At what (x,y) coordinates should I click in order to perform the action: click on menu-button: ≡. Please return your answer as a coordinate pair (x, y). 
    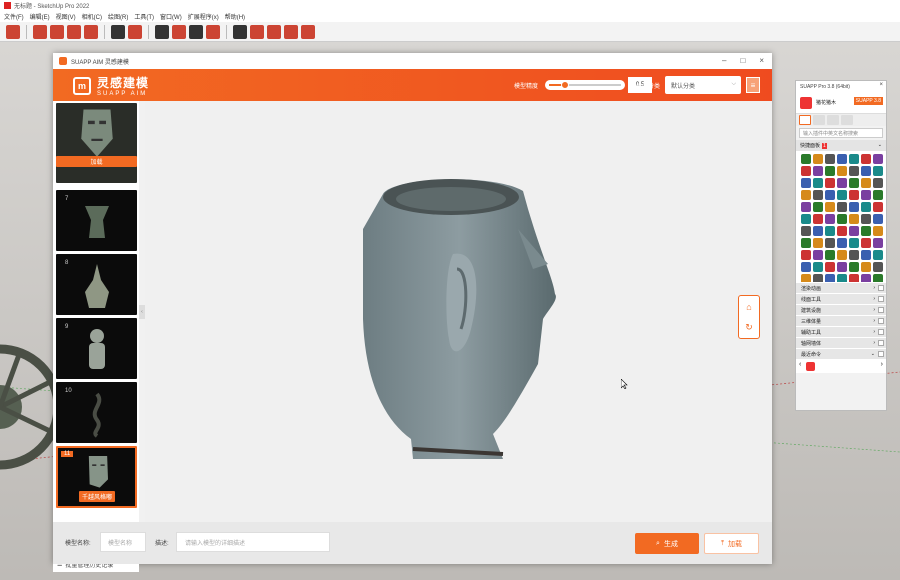
    Looking at the image, I should click on (753, 85).